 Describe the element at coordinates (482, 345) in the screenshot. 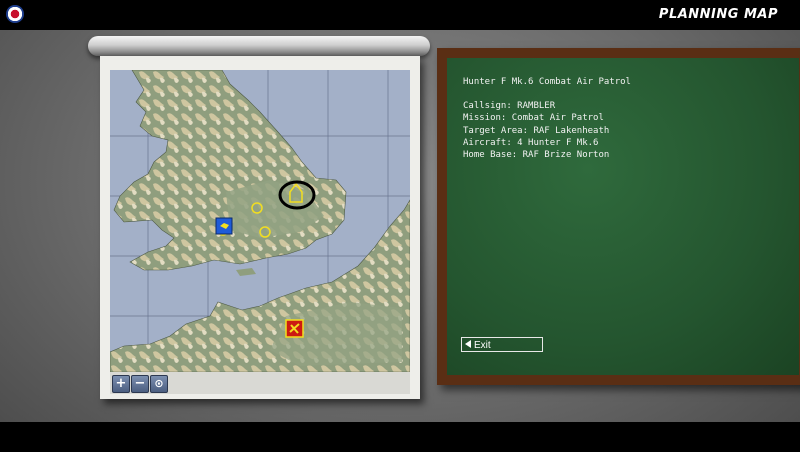

I see `exit-label: Exit` at that location.